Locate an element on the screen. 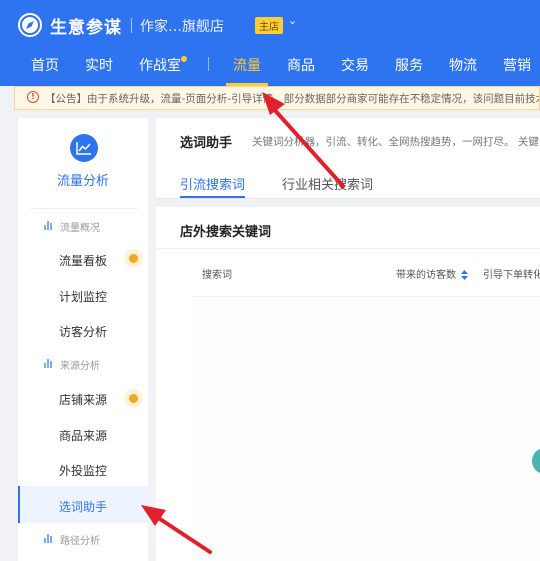  sidebar-item-product-source: 商品来源 is located at coordinates (83, 435).